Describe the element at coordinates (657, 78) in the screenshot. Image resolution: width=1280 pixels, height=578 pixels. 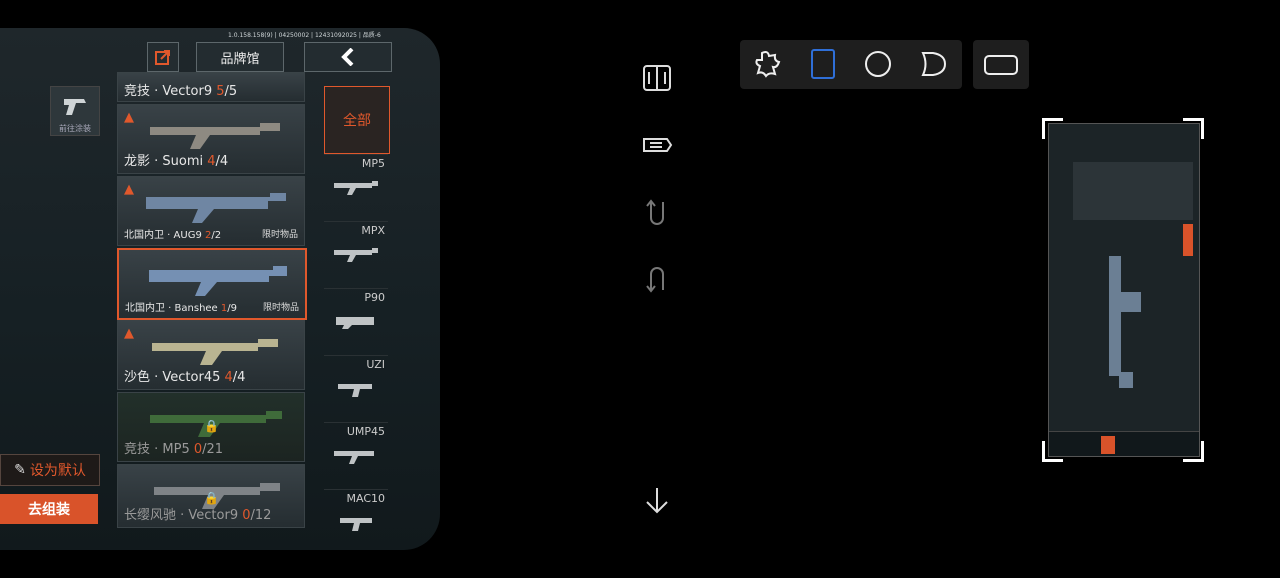
I see `split-view-icon` at that location.